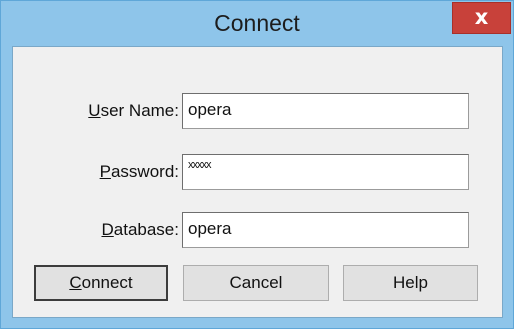 This screenshot has height=329, width=514. I want to click on password-field: xxxxx, so click(325, 172).